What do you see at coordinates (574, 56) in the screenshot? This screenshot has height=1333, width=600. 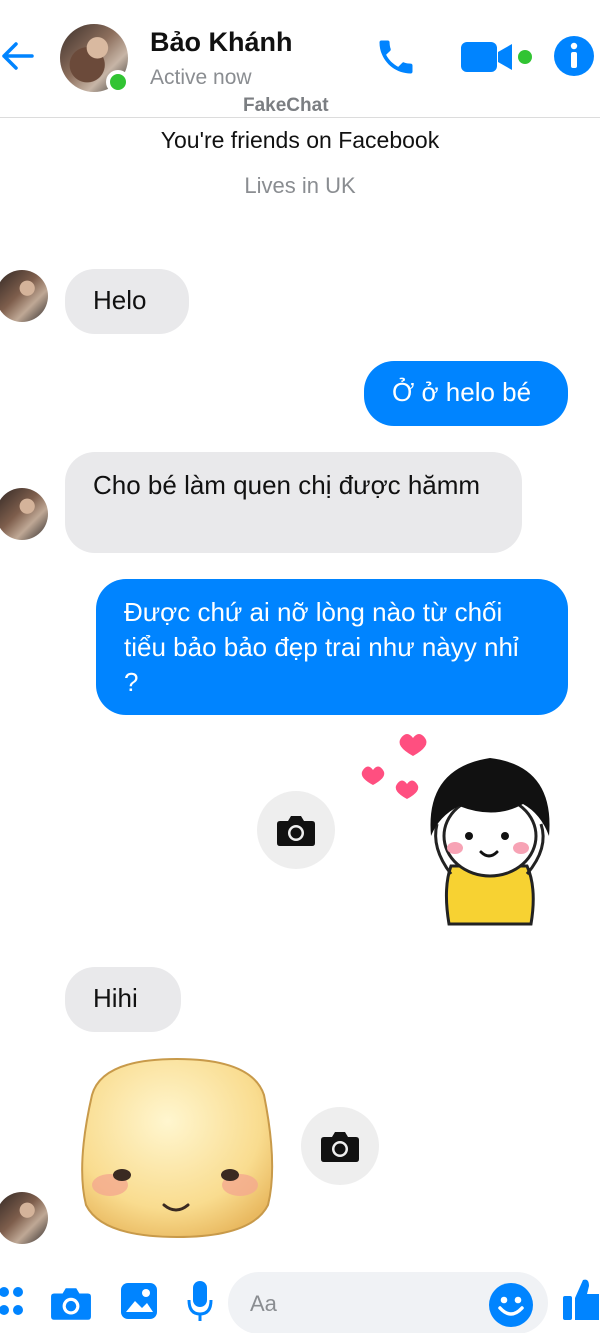 I see `info-icon` at bounding box center [574, 56].